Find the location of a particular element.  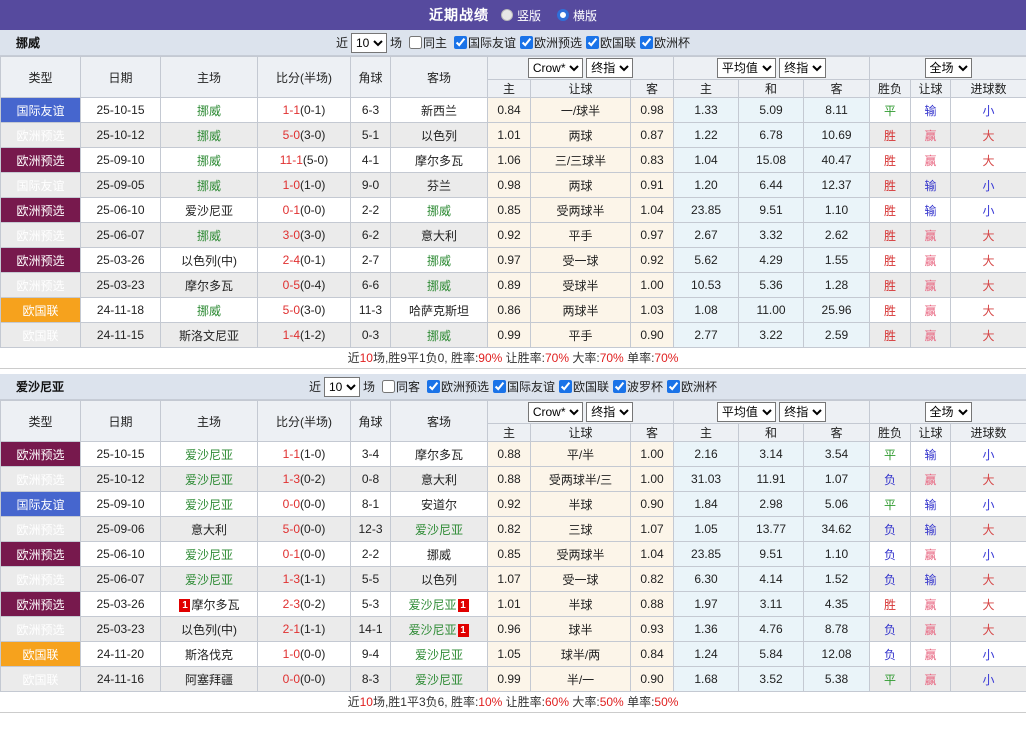

corner-count: 5-3 is located at coordinates (370, 604).